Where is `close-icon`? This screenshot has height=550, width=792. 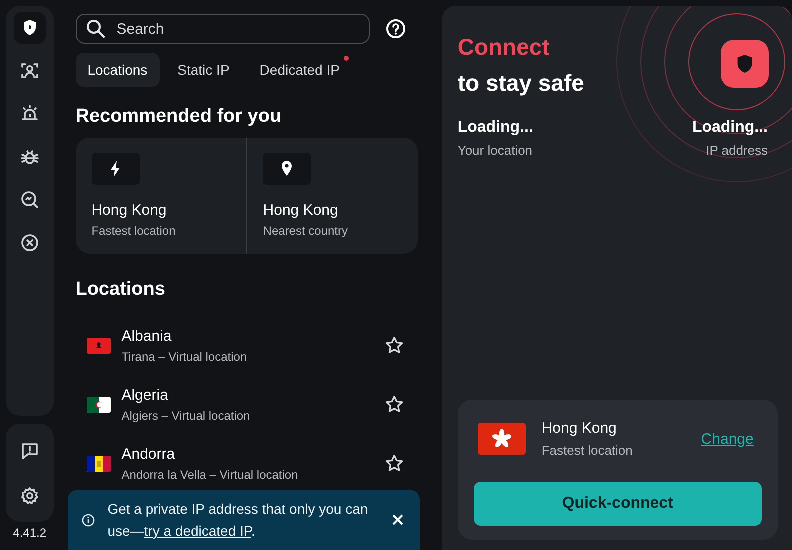 close-icon is located at coordinates (398, 520).